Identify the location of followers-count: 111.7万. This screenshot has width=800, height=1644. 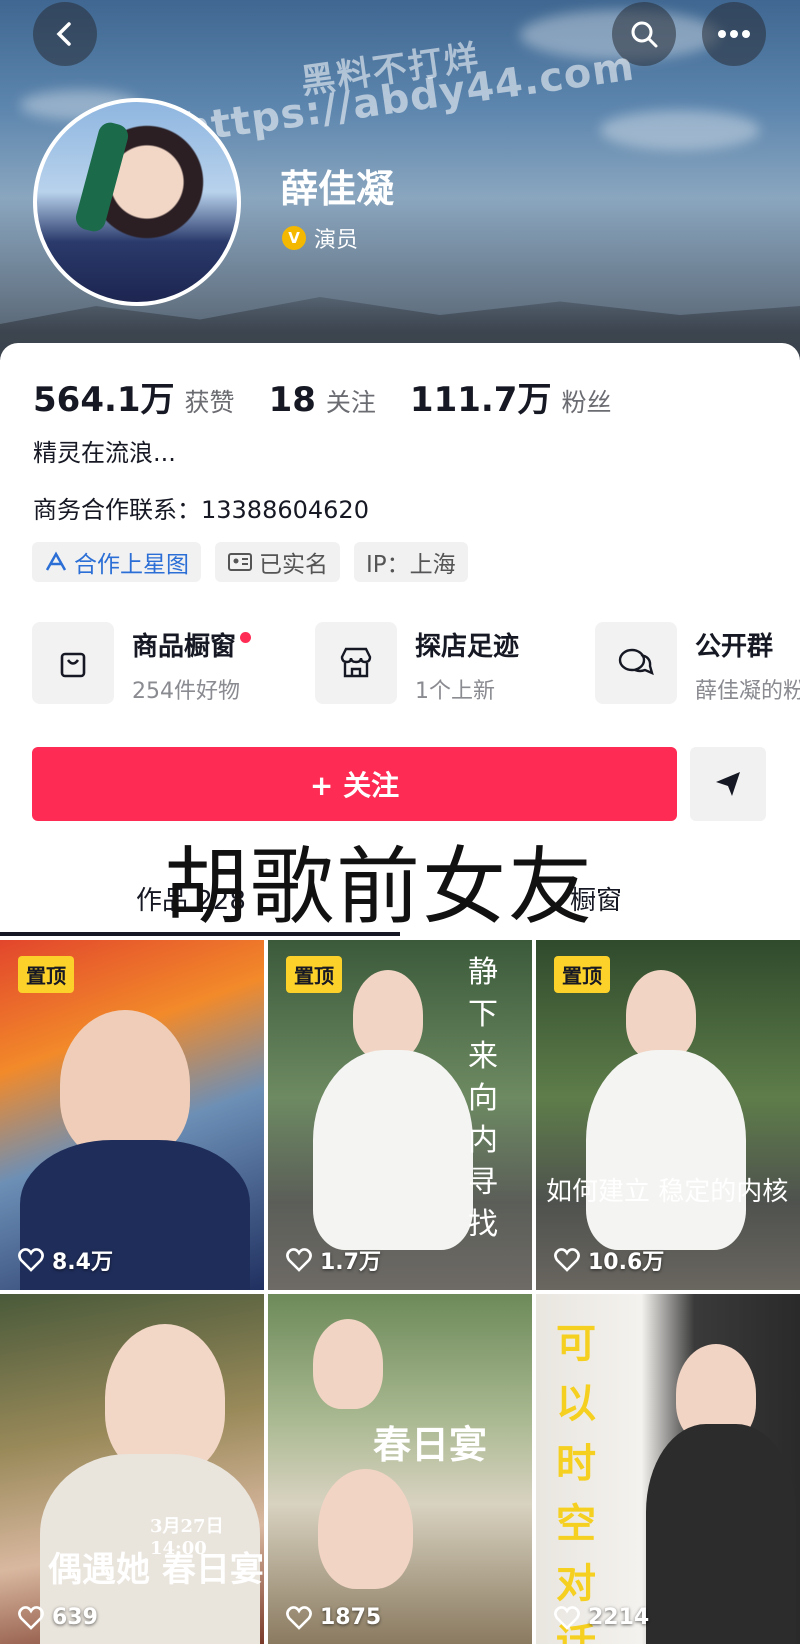
(481, 396).